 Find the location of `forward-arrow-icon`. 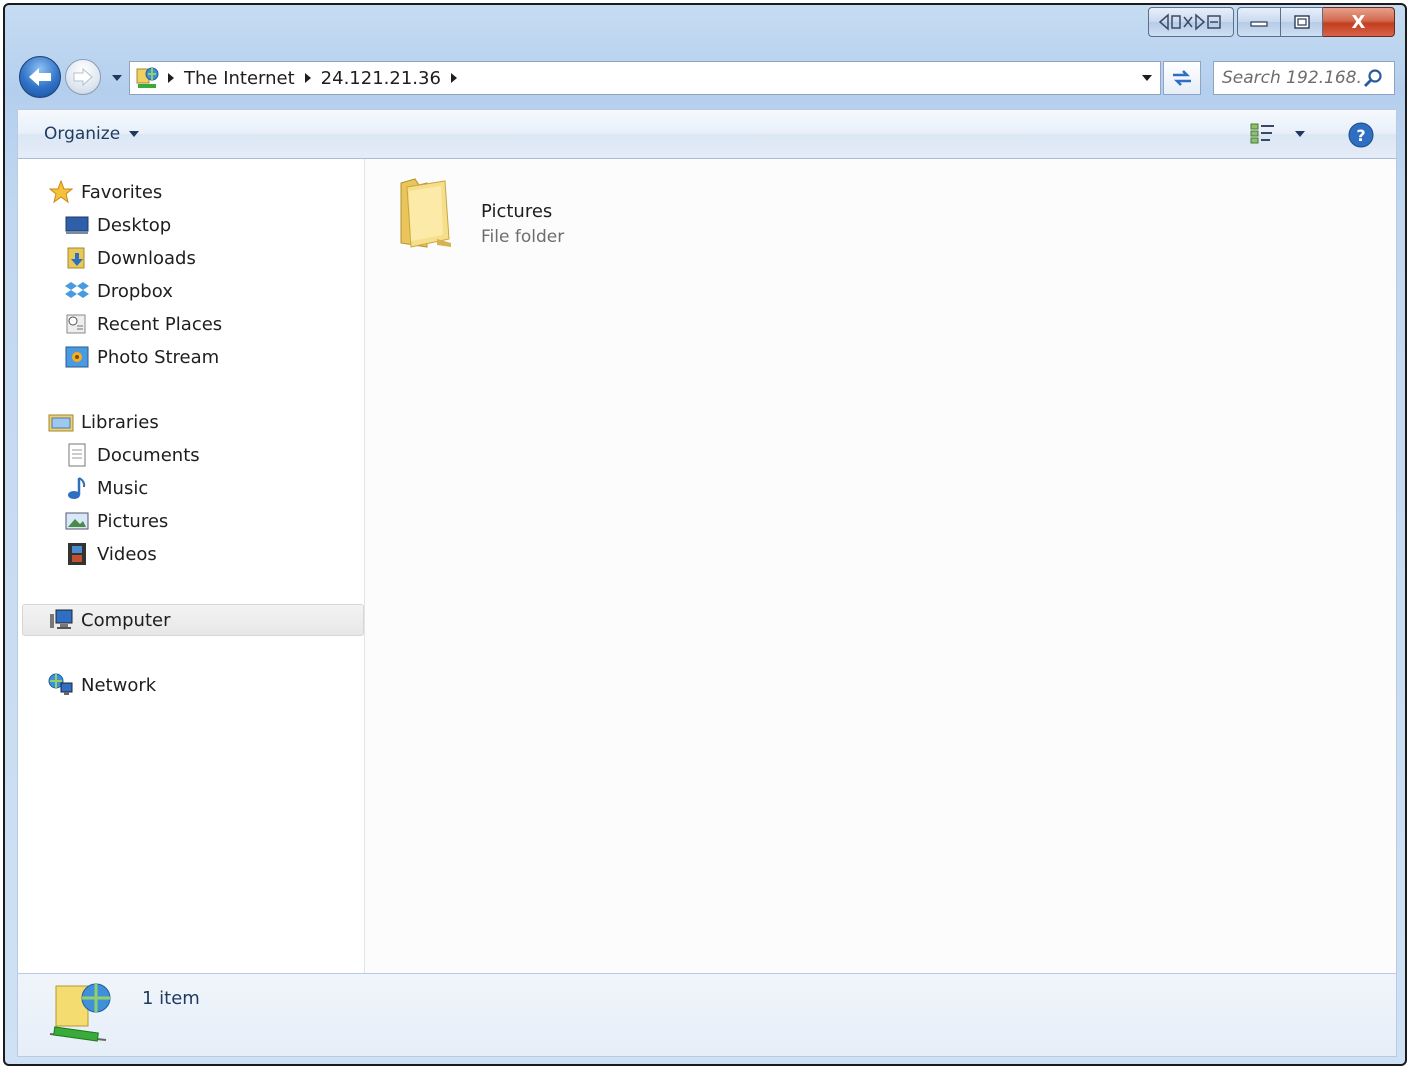

forward-arrow-icon is located at coordinates (83, 77).